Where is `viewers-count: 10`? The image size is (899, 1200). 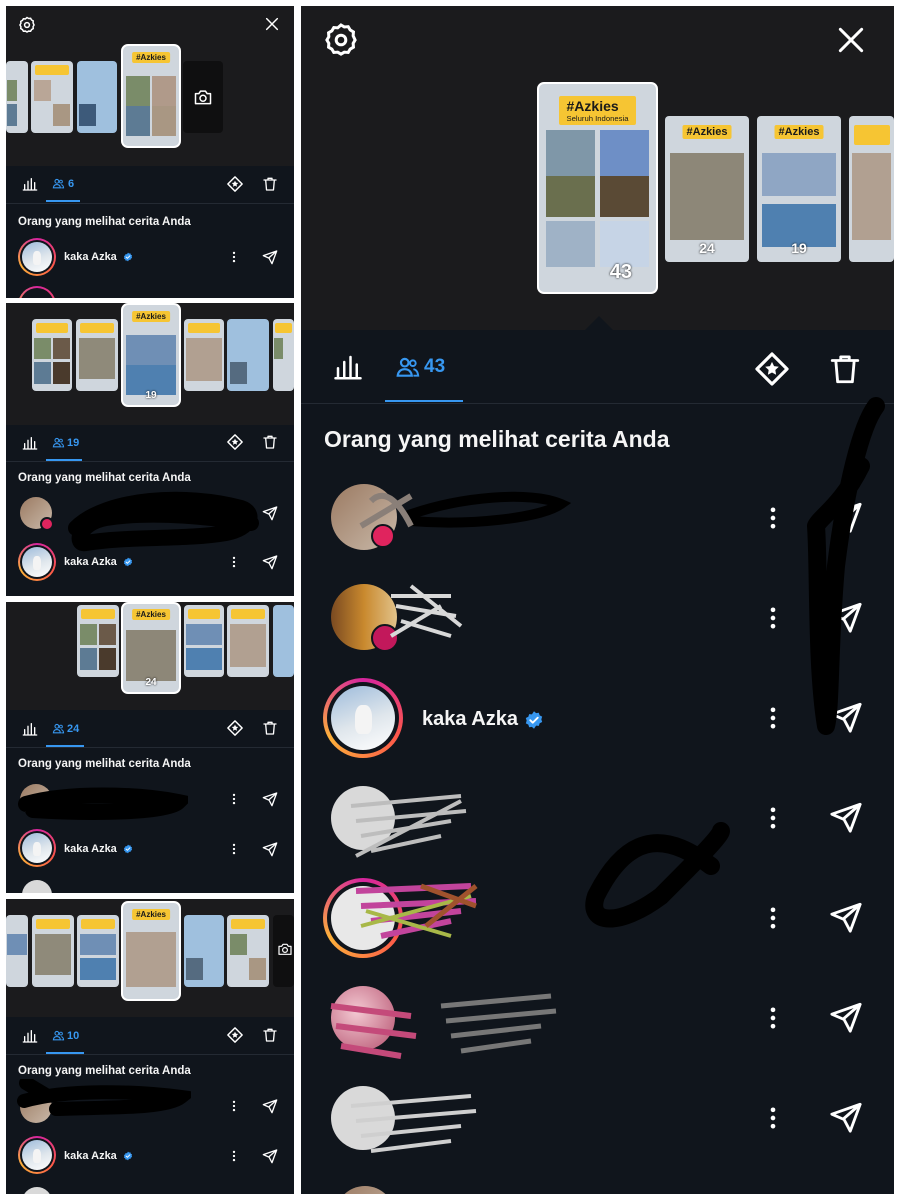 viewers-count: 10 is located at coordinates (73, 1036).